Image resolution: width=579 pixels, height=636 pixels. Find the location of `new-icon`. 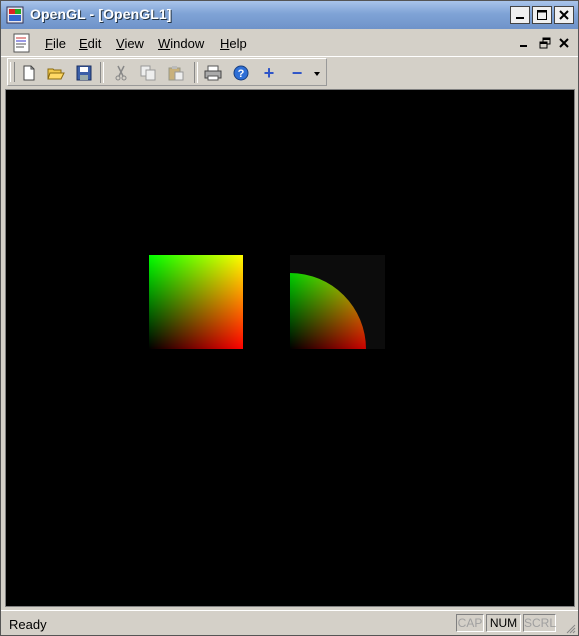

new-icon is located at coordinates (29, 73).